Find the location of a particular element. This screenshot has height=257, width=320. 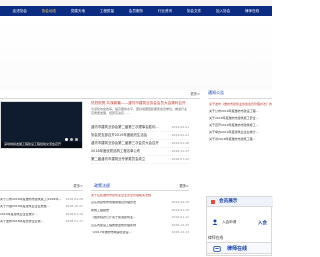

news-row: 潍坊市建筑业协会第二届第三次会员大会召开 2019-01-26 is located at coordinates (140, 144).